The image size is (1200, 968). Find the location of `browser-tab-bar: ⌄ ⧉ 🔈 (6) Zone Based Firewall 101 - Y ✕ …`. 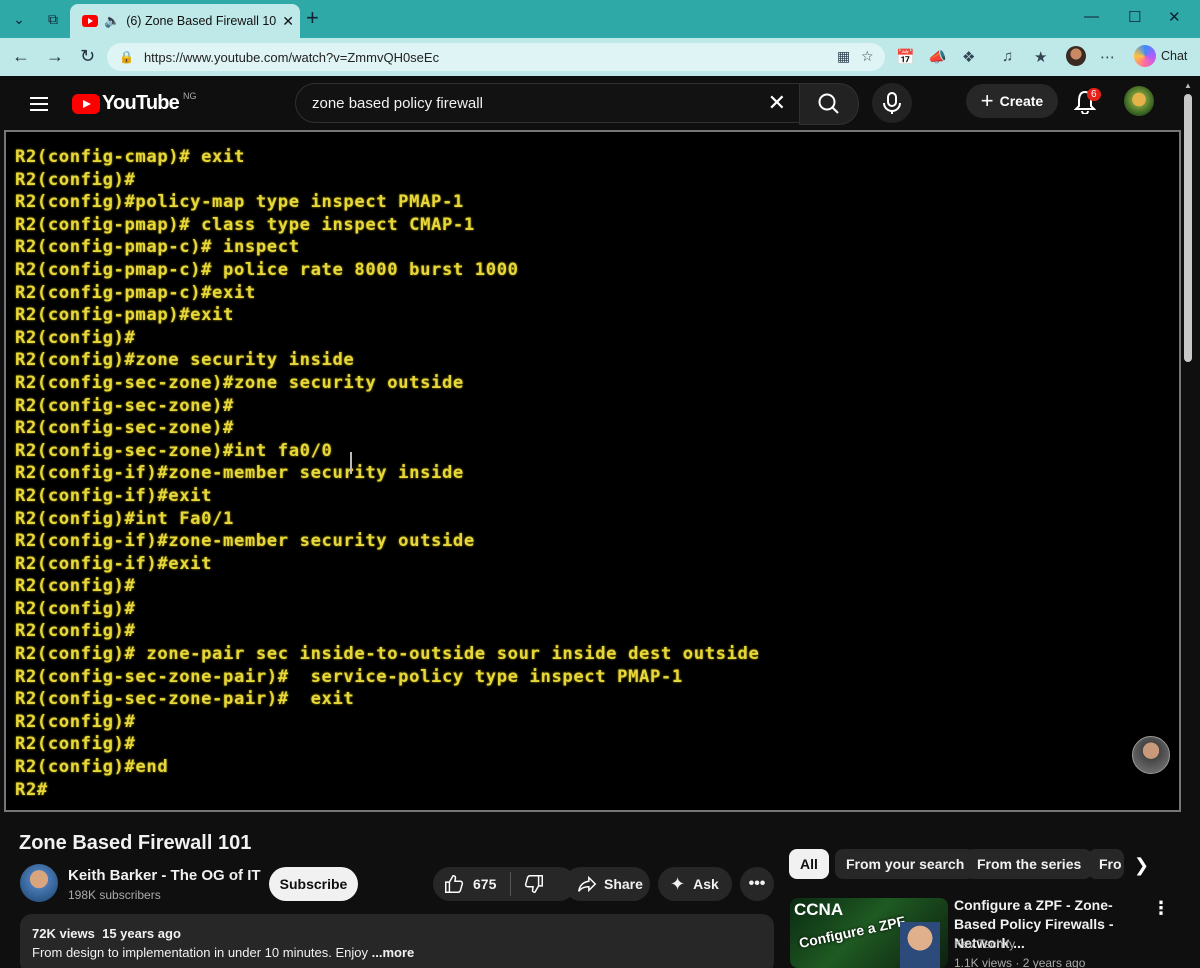

browser-tab-bar: ⌄ ⧉ 🔈 (6) Zone Based Firewall 101 - Y ✕ … is located at coordinates (600, 19).